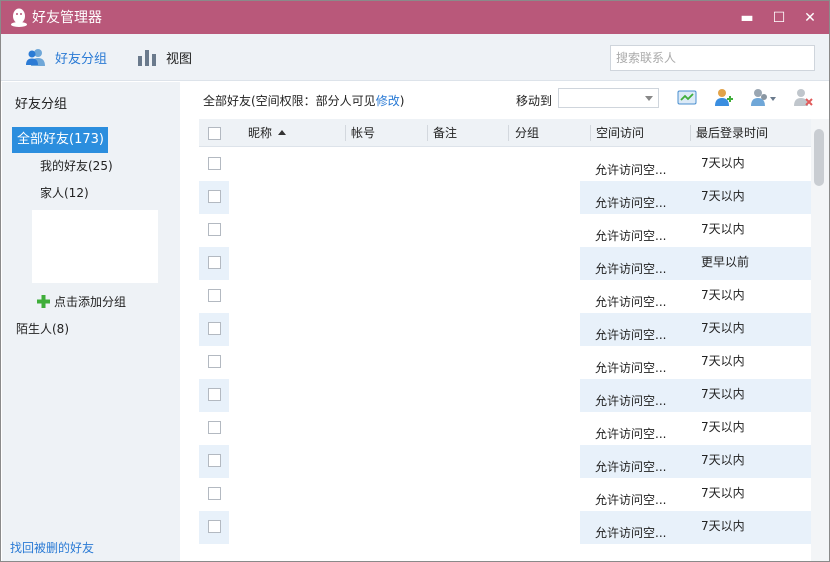 The height and width of the screenshot is (562, 830). What do you see at coordinates (732, 133) in the screenshot?
I see `column-last-login: 最后登录时间` at bounding box center [732, 133].